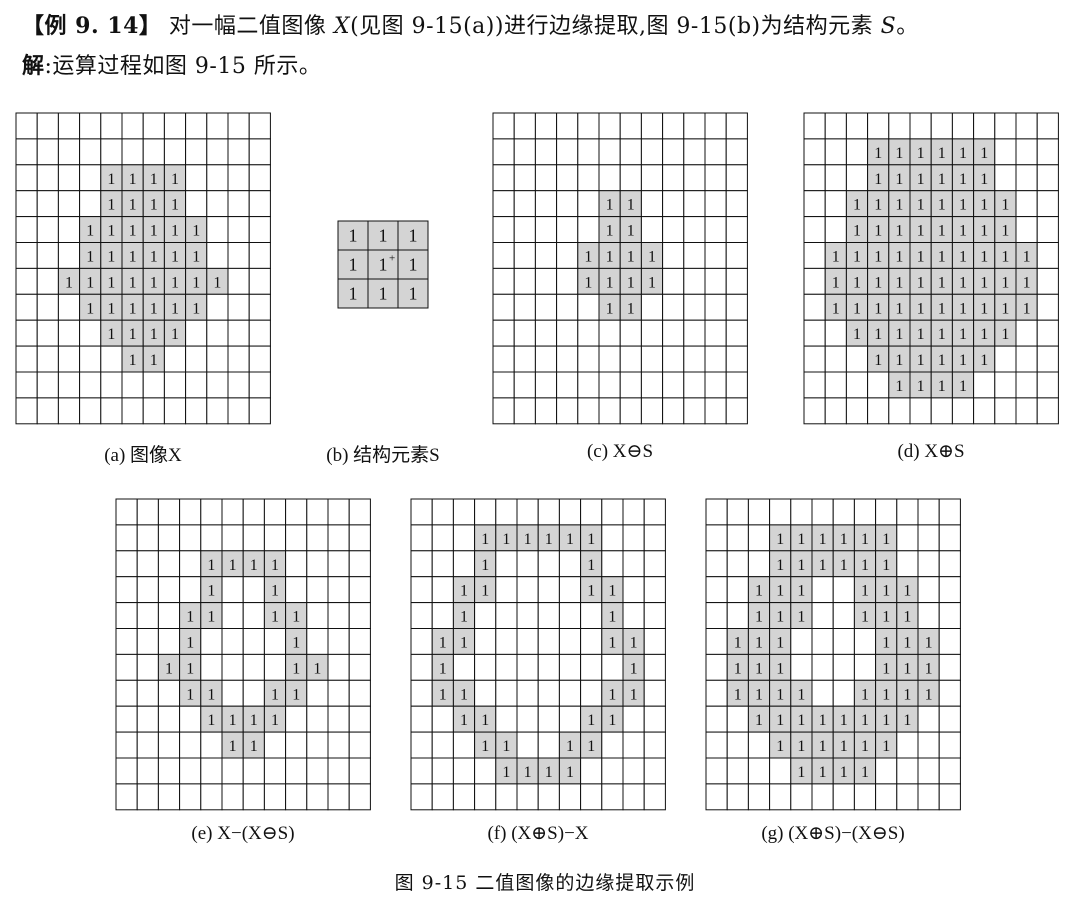  Describe the element at coordinates (243, 833) in the screenshot. I see `caption-e: (e) X−(X⊖S)` at that location.